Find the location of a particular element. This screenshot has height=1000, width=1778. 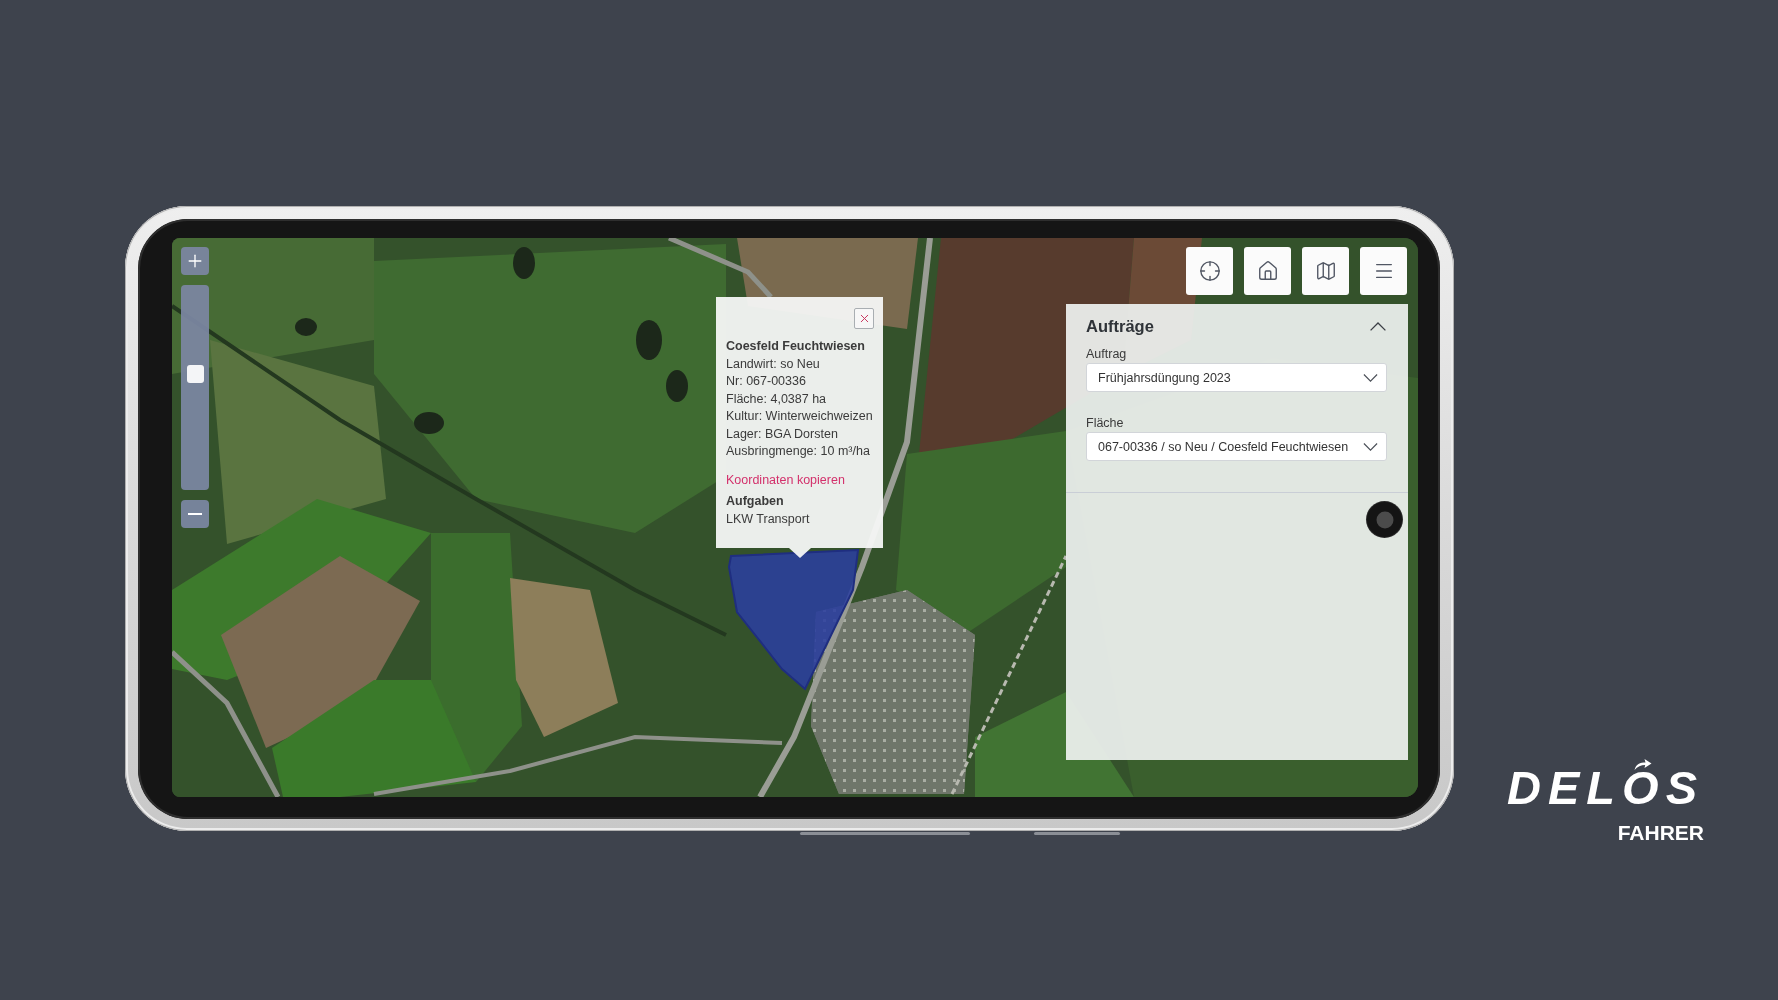

curved-arrow-icon is located at coordinates (1643, 764).